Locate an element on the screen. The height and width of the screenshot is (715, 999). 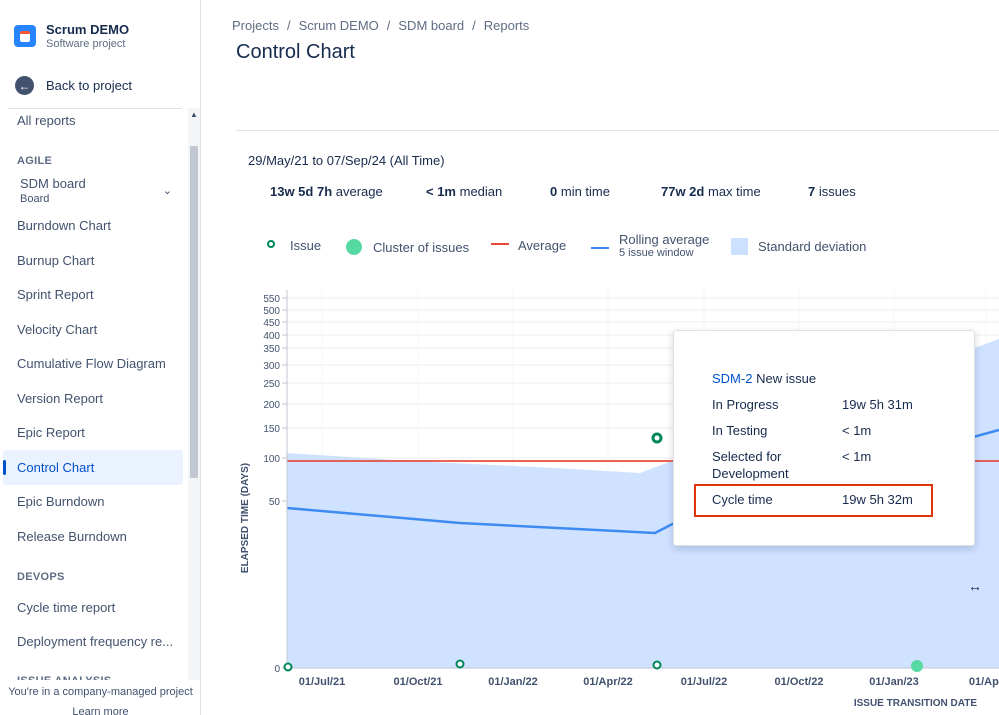
breadcrumb-project: Scrum DEMO is located at coordinates (339, 25).